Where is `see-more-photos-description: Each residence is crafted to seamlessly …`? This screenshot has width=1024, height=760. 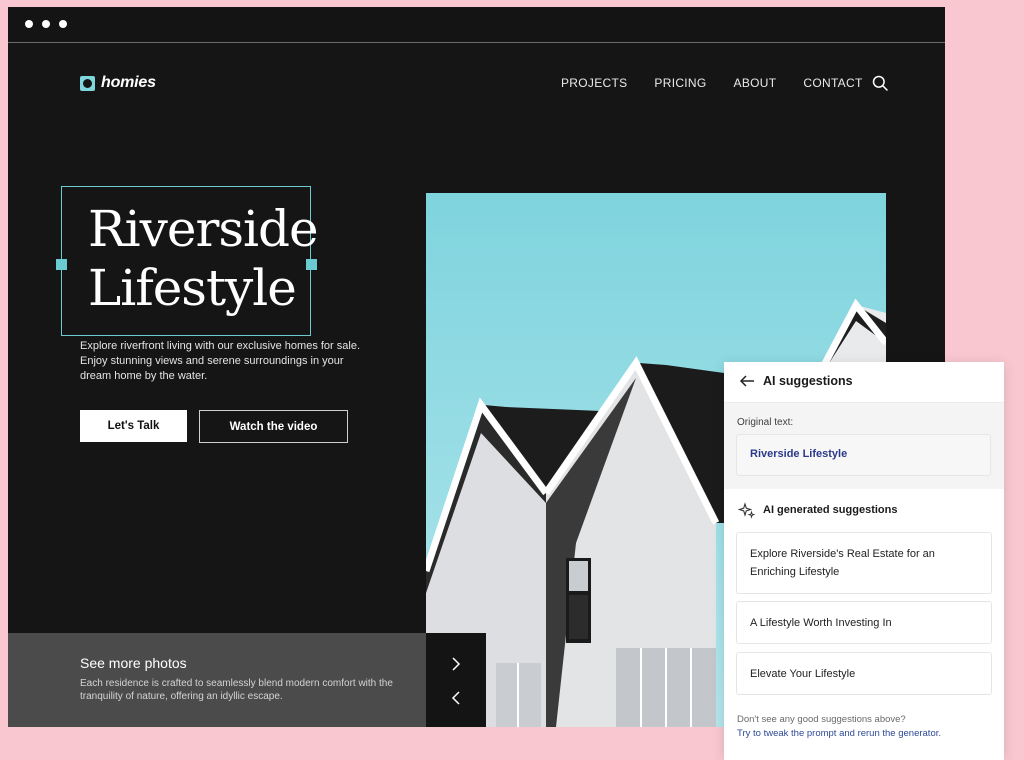
see-more-photos-description: Each residence is crafted to seamlessly … is located at coordinates (236, 690).